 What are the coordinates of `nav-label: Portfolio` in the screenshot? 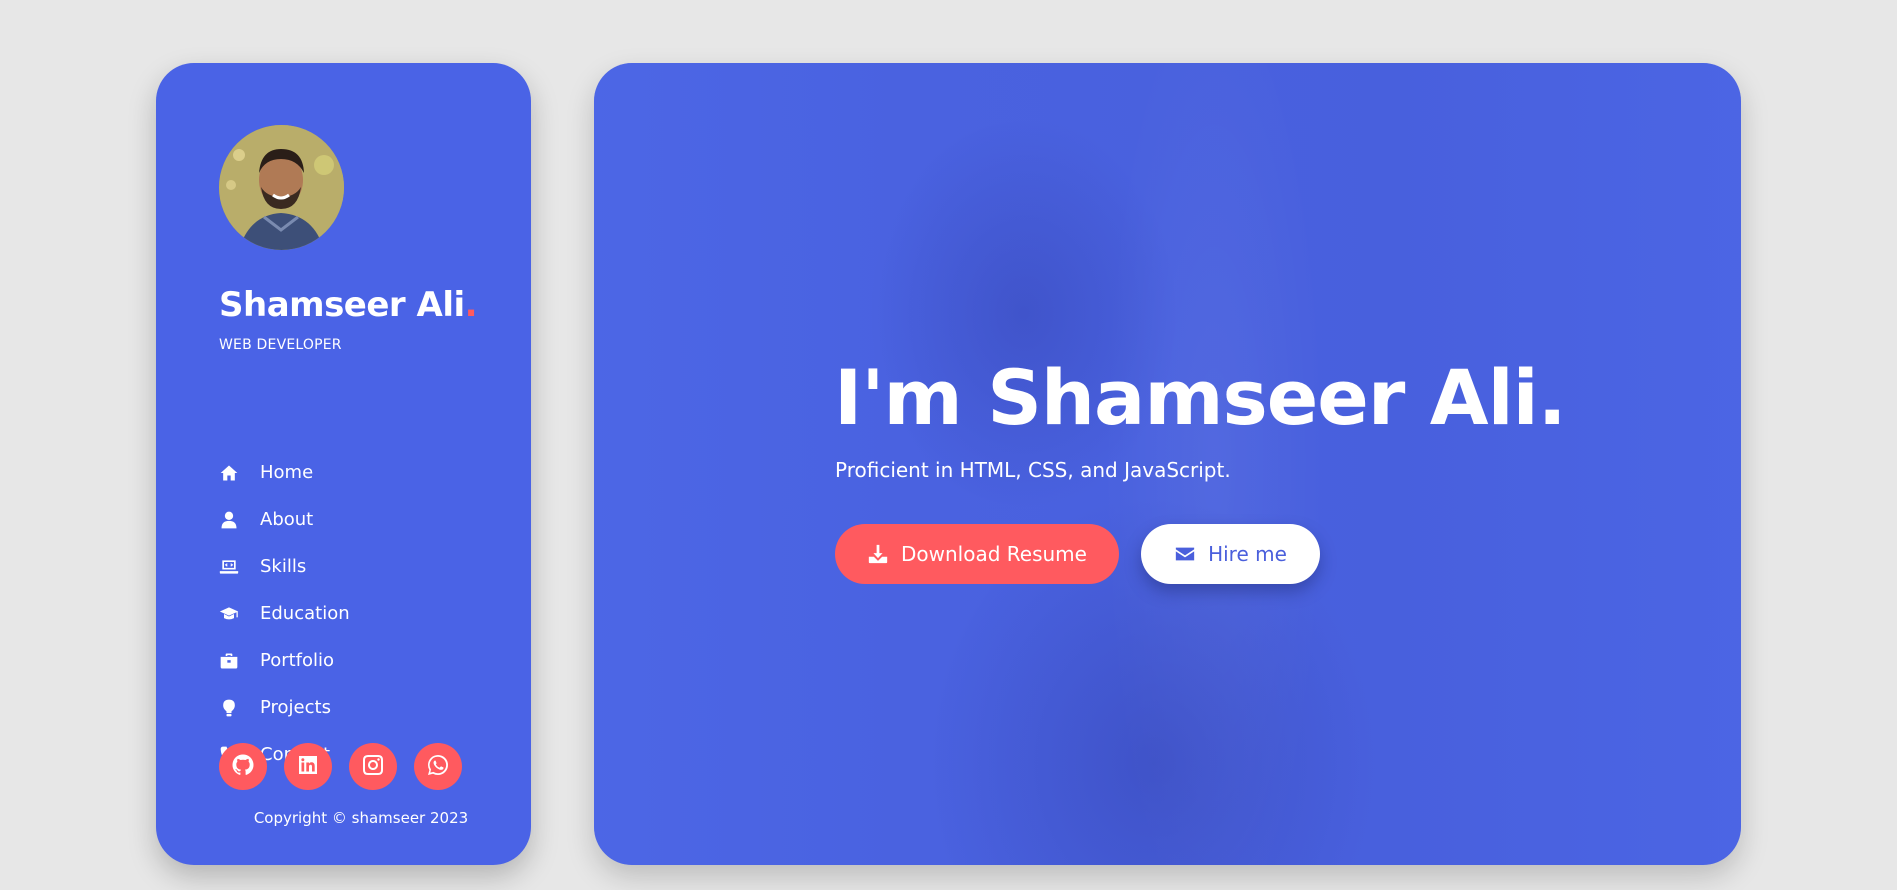 It's located at (297, 660).